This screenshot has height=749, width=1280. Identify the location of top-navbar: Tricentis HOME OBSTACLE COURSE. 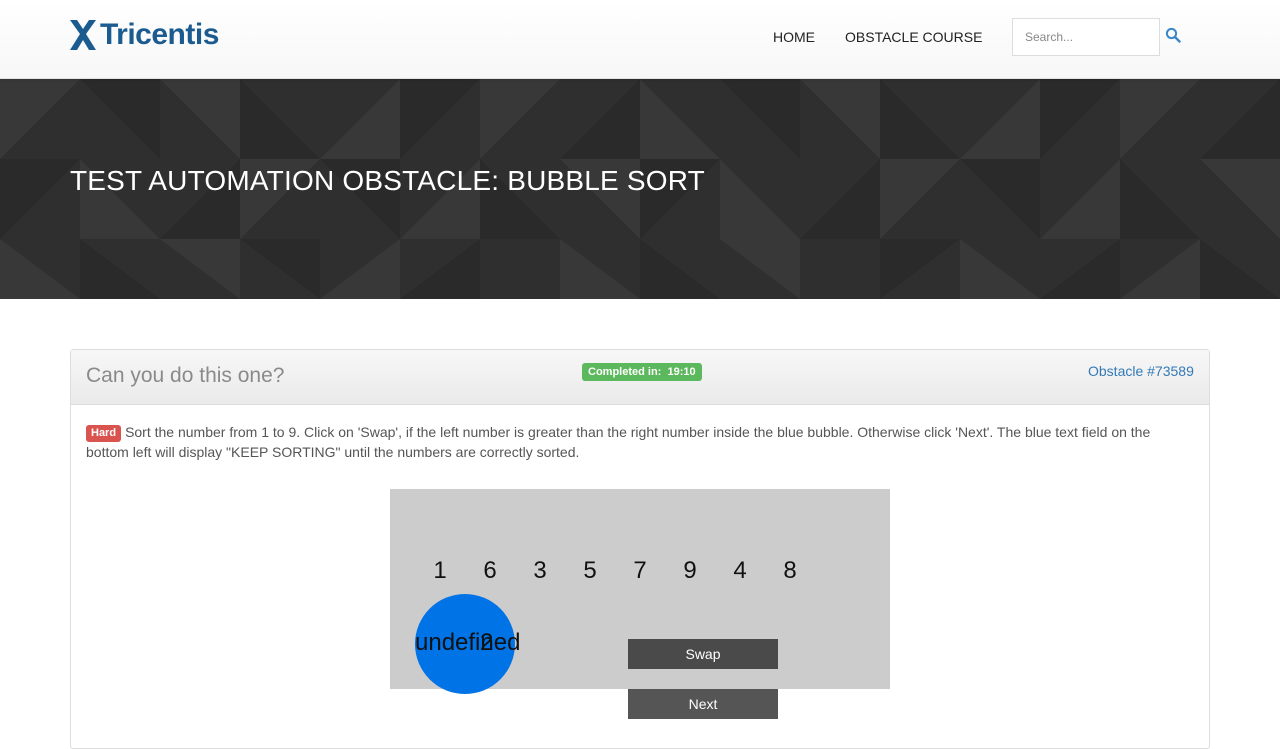
(640, 39).